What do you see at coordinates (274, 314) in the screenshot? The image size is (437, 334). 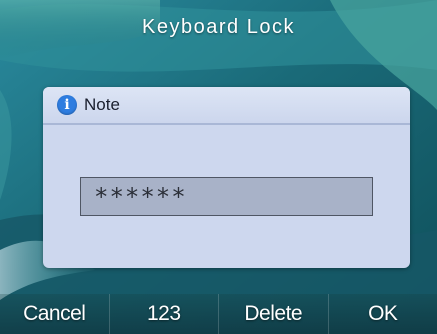 I see `delete-softkey: Delete` at bounding box center [274, 314].